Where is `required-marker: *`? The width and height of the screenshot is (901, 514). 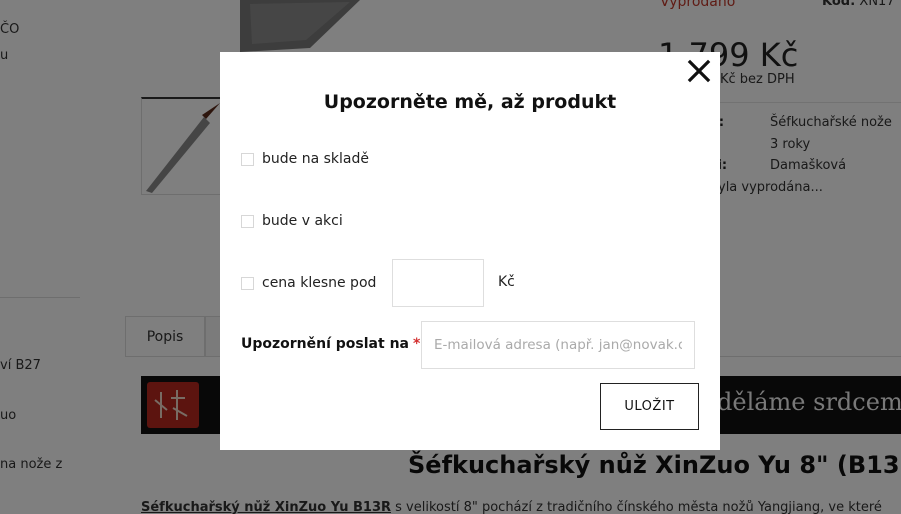
required-marker: * is located at coordinates (416, 344).